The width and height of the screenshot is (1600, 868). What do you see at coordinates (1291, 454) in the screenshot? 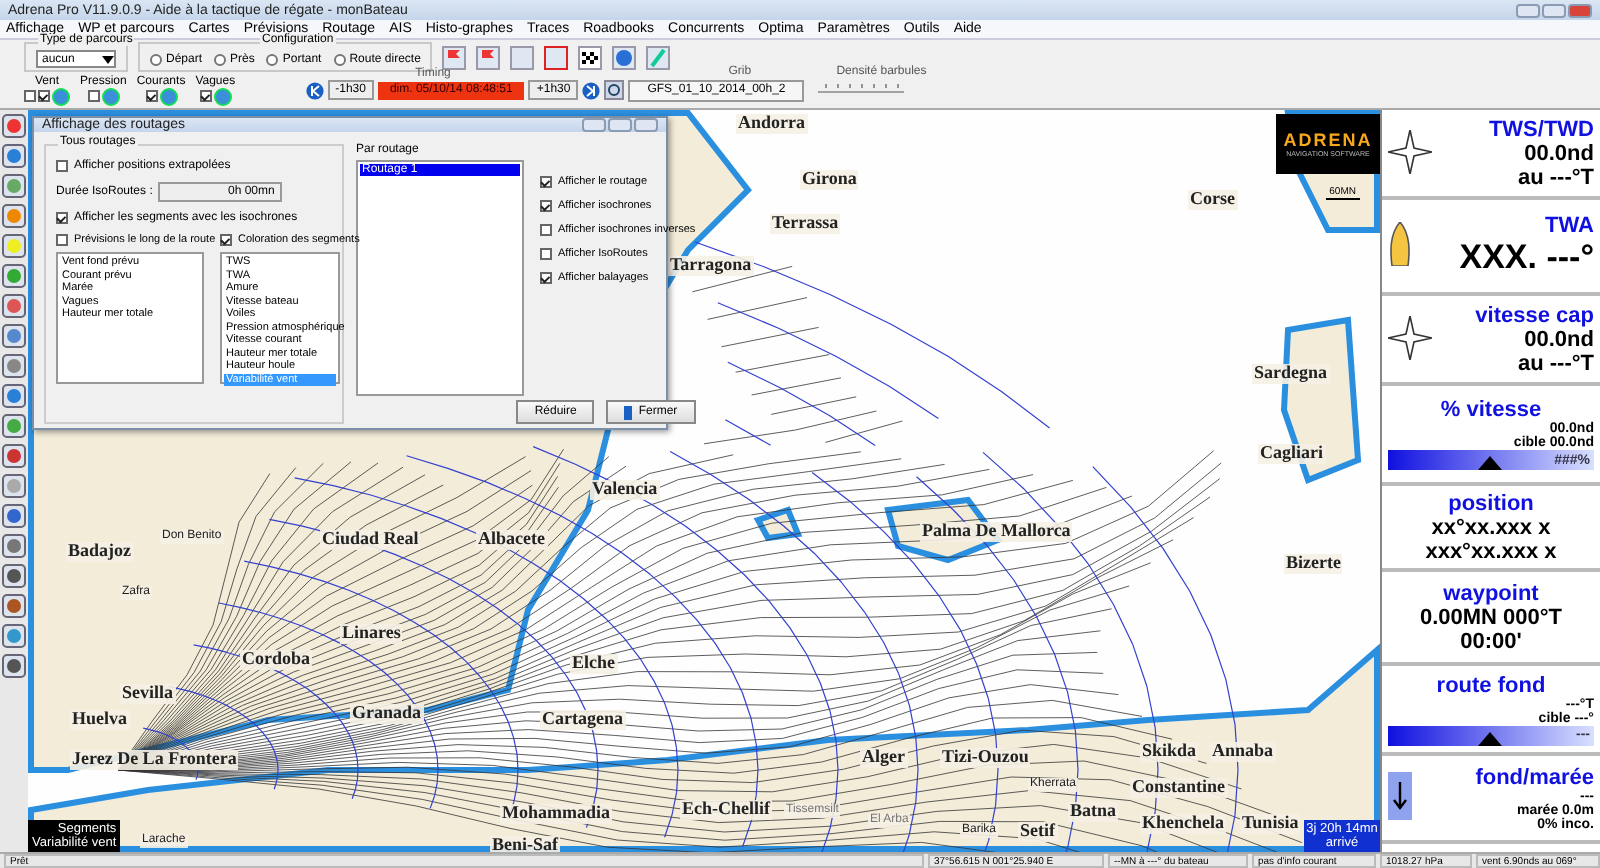
I see `place-label: Cagliari` at bounding box center [1291, 454].